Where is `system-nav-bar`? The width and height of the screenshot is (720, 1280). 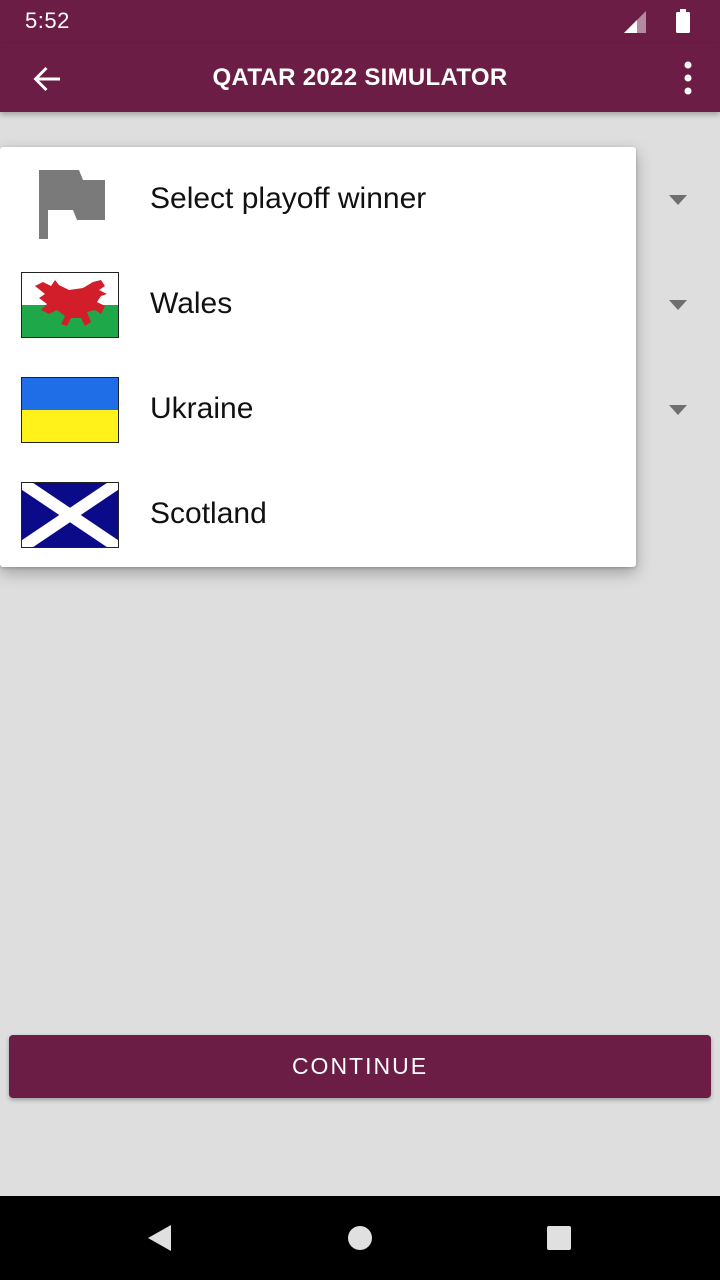 system-nav-bar is located at coordinates (360, 1238).